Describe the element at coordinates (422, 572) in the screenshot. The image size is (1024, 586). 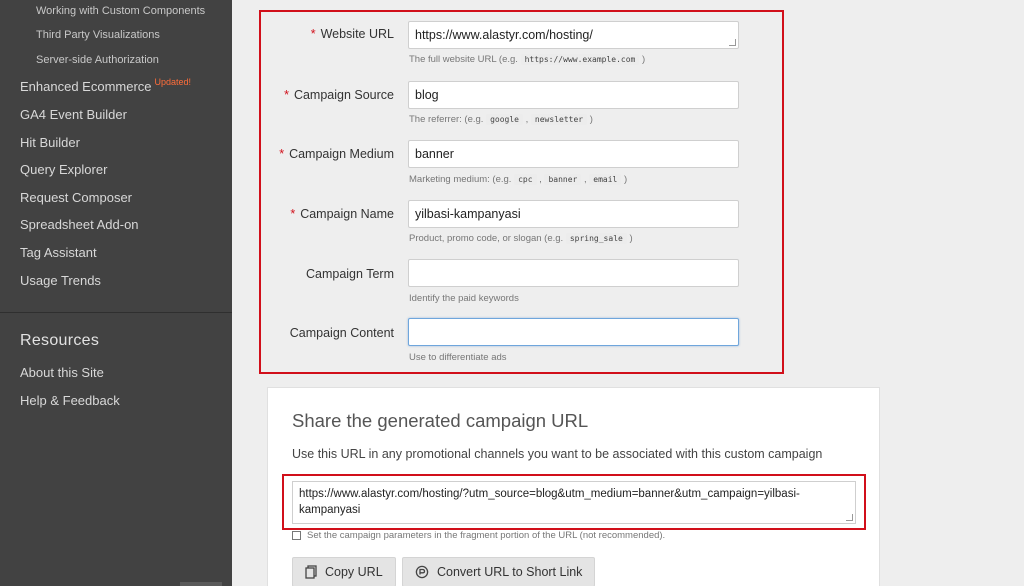
I see `link-icon` at that location.